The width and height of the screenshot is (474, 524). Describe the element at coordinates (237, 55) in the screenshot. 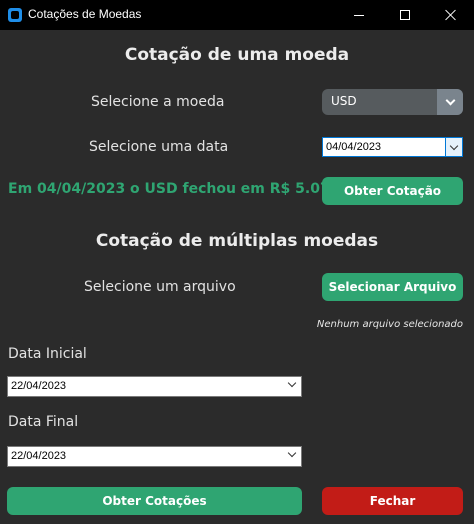

I see `single-quote-heading: Cotação de uma moeda` at that location.